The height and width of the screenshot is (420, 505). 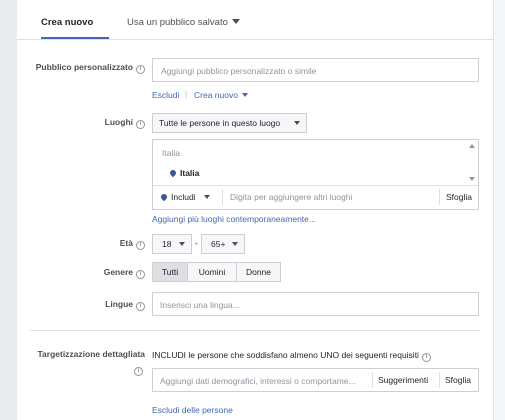 What do you see at coordinates (117, 244) in the screenshot?
I see `age-label: Età i` at bounding box center [117, 244].